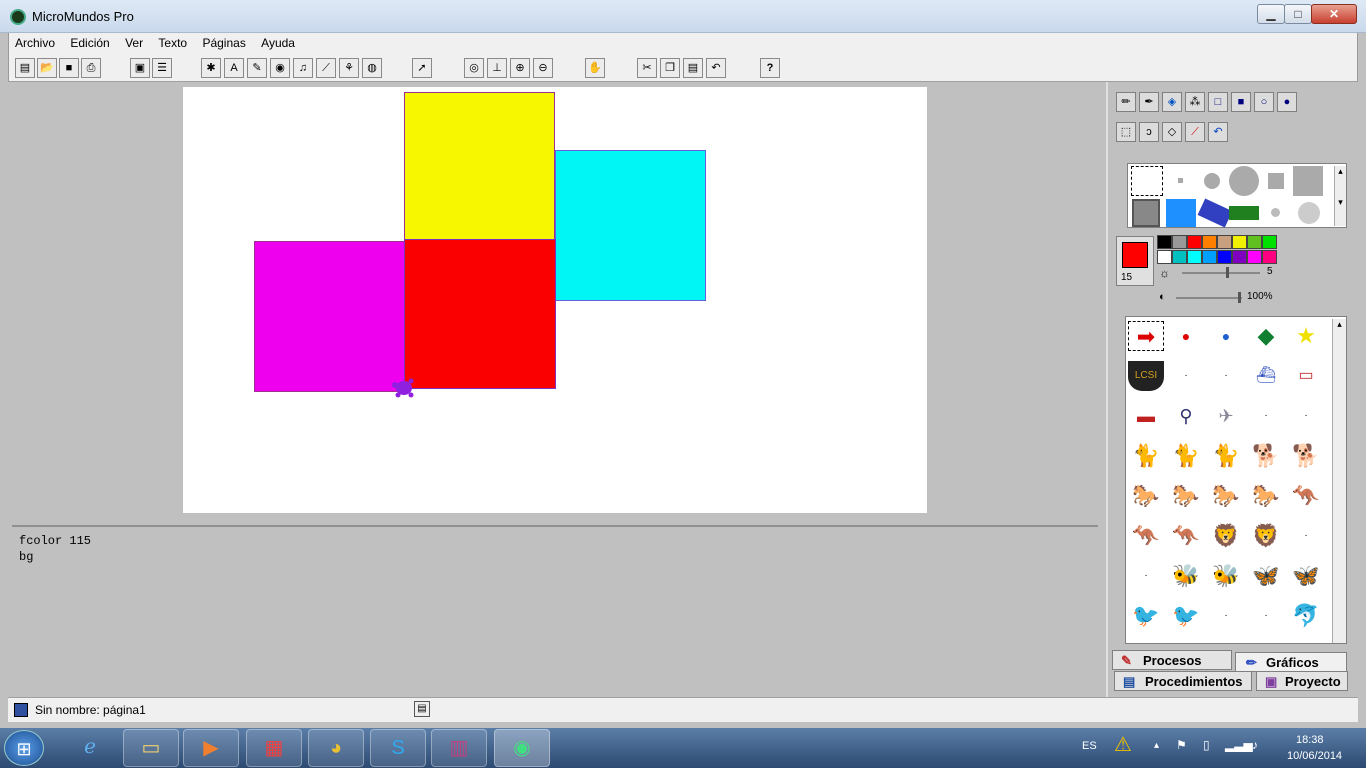 This screenshot has height=768, width=1366. I want to click on help-icon: ?, so click(770, 68).